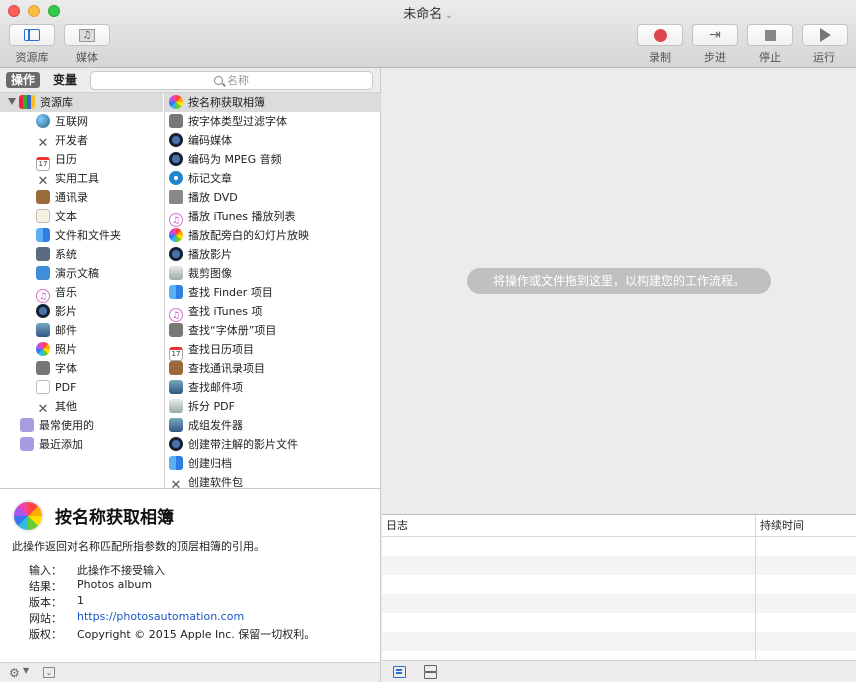 This screenshot has height=682, width=856. What do you see at coordinates (43, 197) in the screenshot?
I see `contacts-icon` at bounding box center [43, 197].